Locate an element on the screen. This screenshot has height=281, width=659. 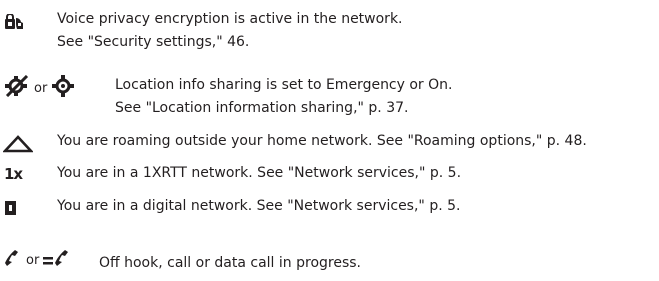
digital-network-icon is located at coordinates (10, 208).